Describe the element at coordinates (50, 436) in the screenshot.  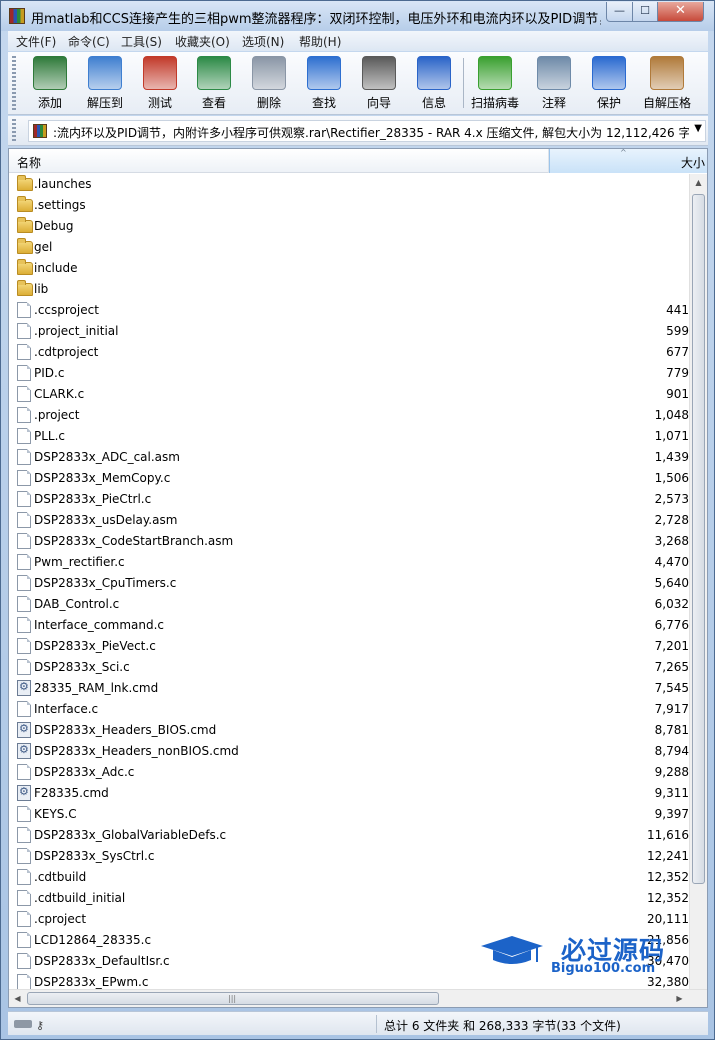
I see `file-name: PLL.c` at that location.